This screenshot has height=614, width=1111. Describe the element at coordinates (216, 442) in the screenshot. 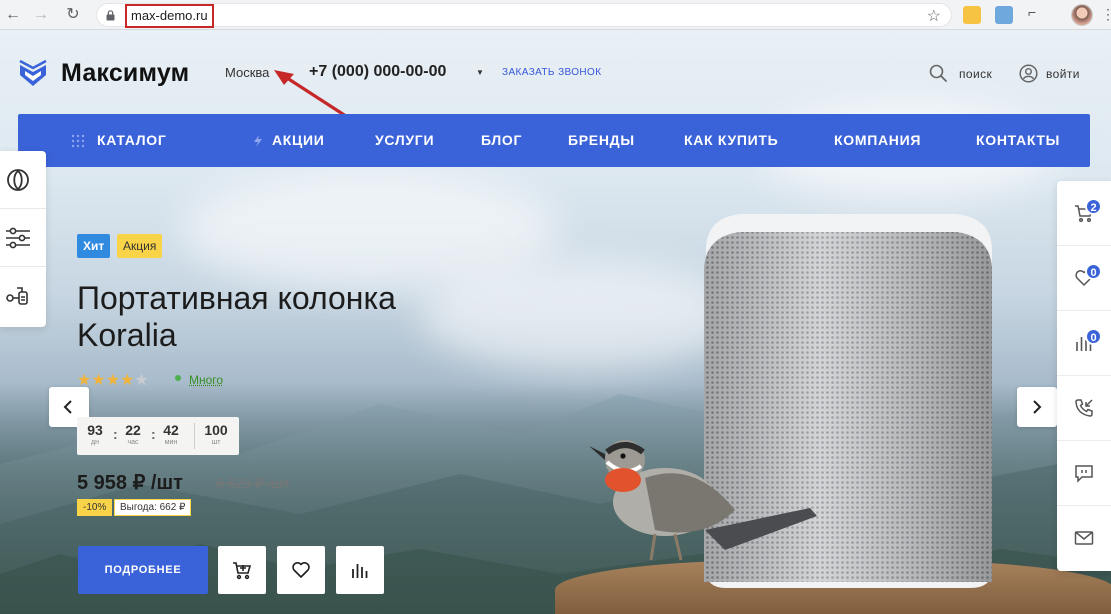

I see `stock-qty-label: шт` at that location.